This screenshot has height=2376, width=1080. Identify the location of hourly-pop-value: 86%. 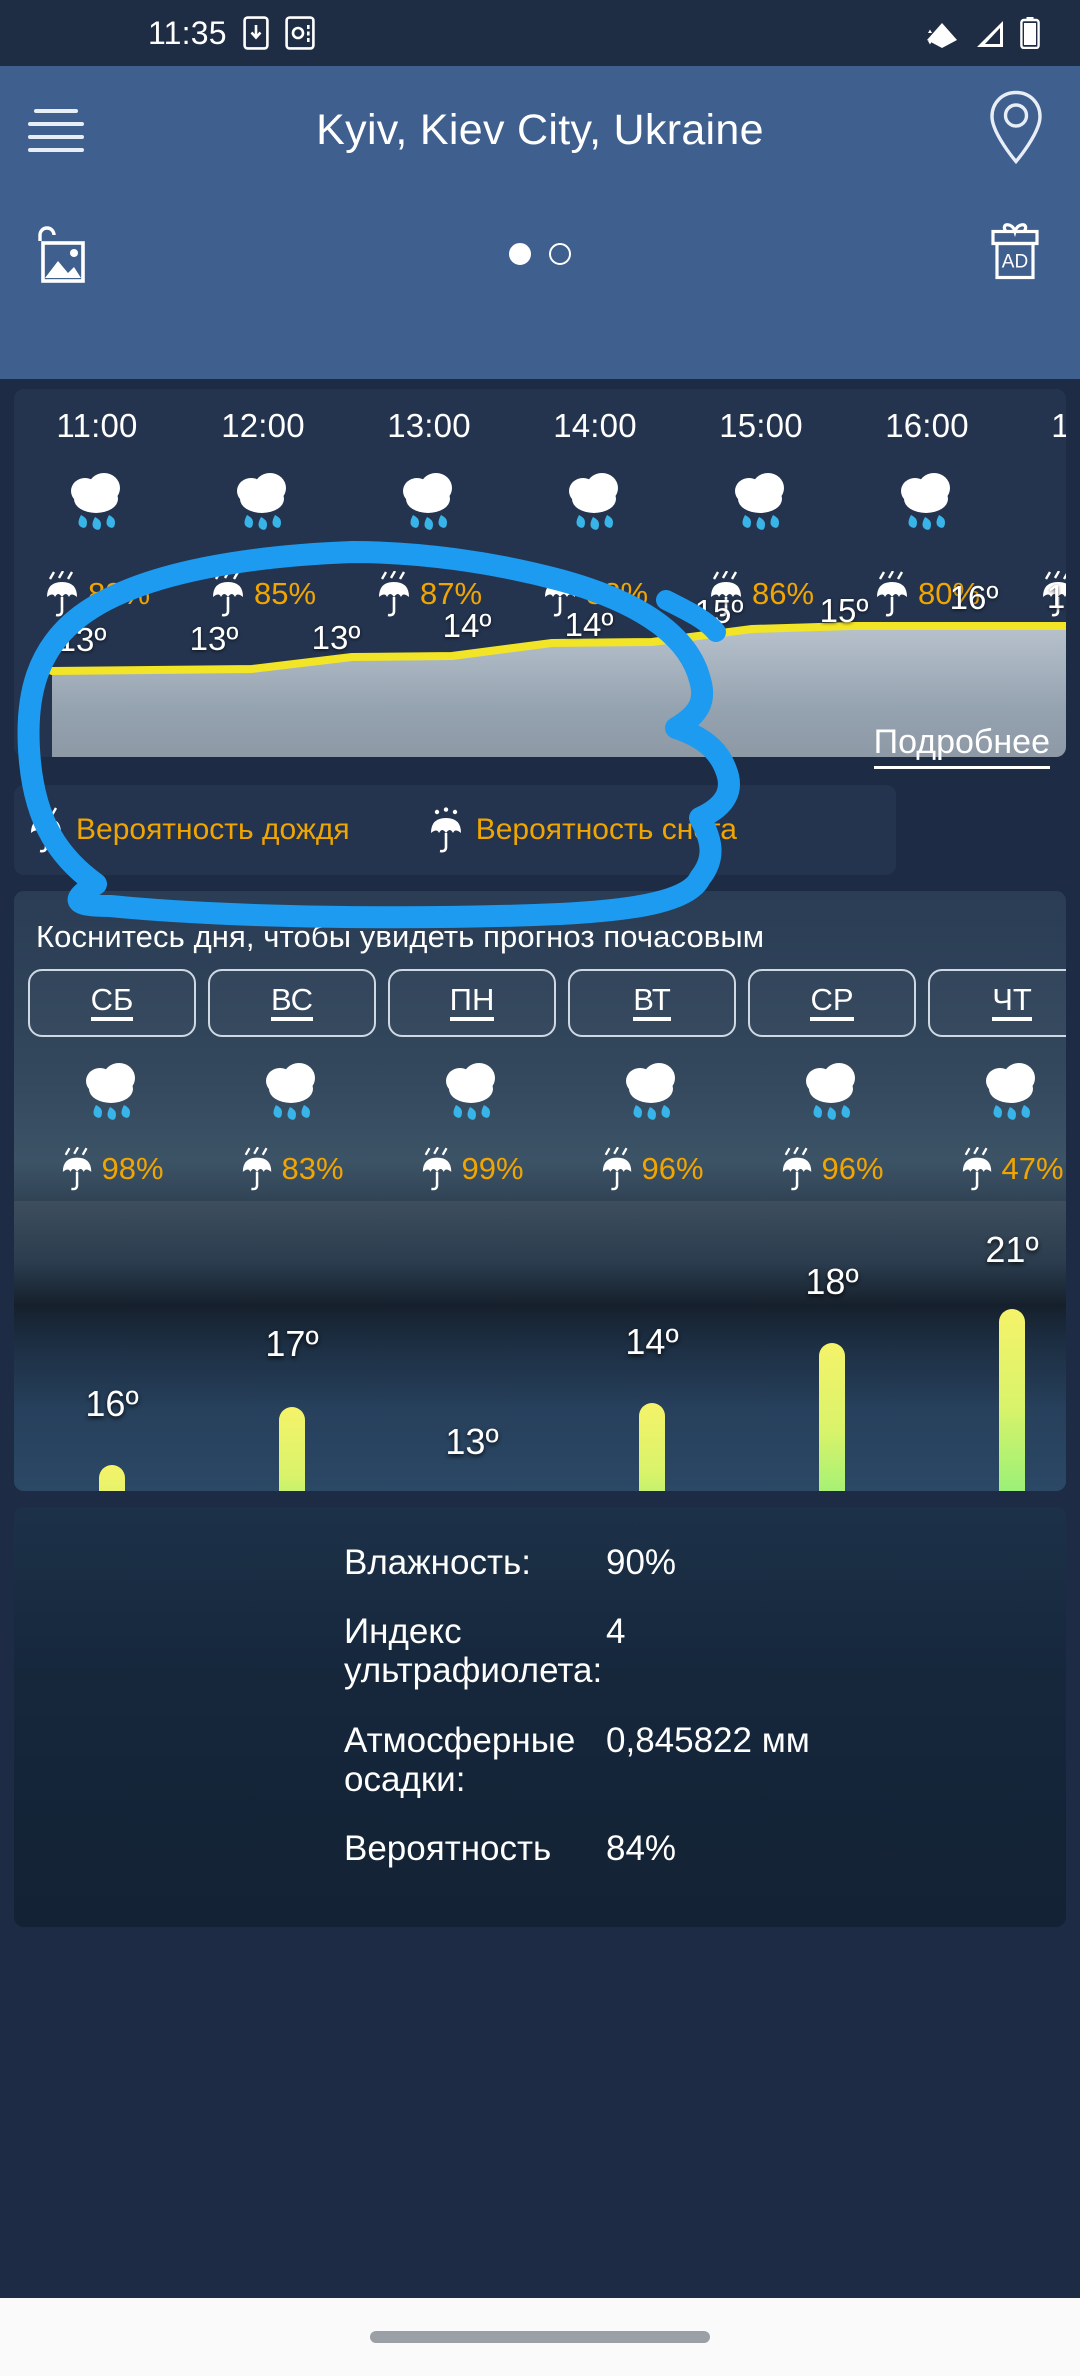
(783, 593).